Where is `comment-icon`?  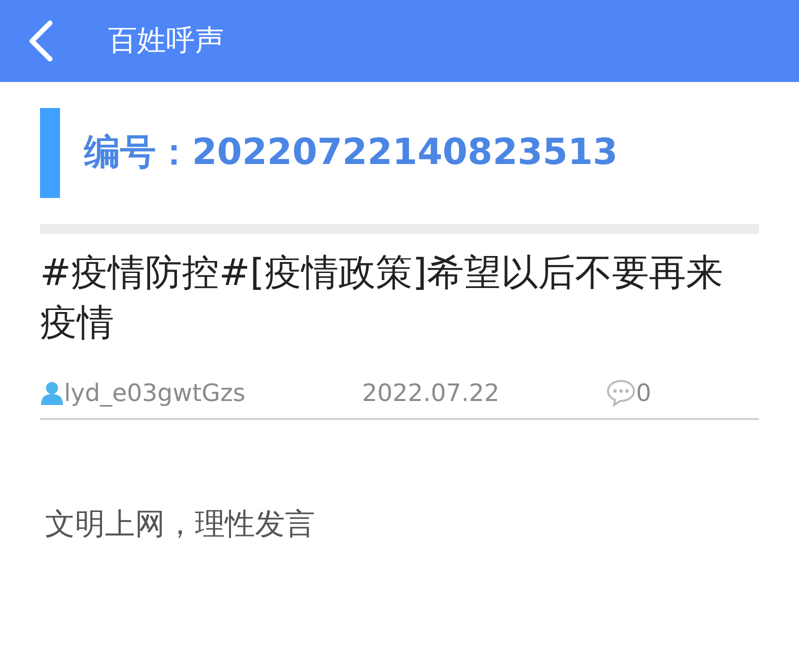 comment-icon is located at coordinates (621, 393).